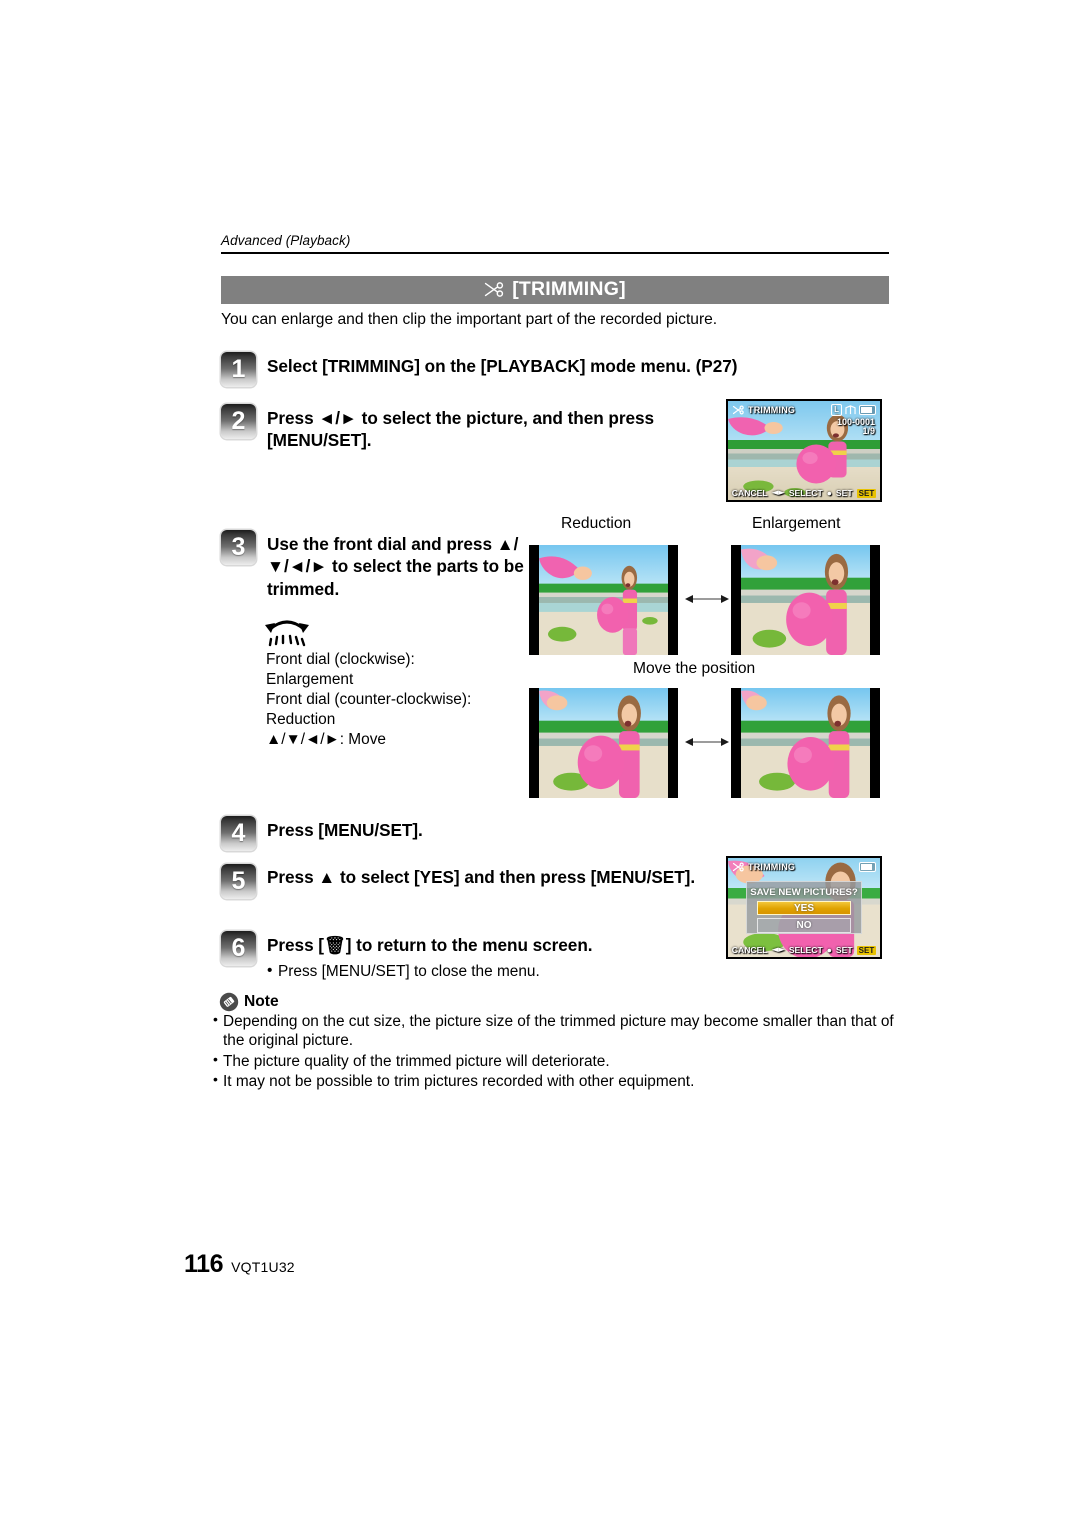  Describe the element at coordinates (772, 866) in the screenshot. I see `lcd-save-osd-title: TRIMMING` at that location.